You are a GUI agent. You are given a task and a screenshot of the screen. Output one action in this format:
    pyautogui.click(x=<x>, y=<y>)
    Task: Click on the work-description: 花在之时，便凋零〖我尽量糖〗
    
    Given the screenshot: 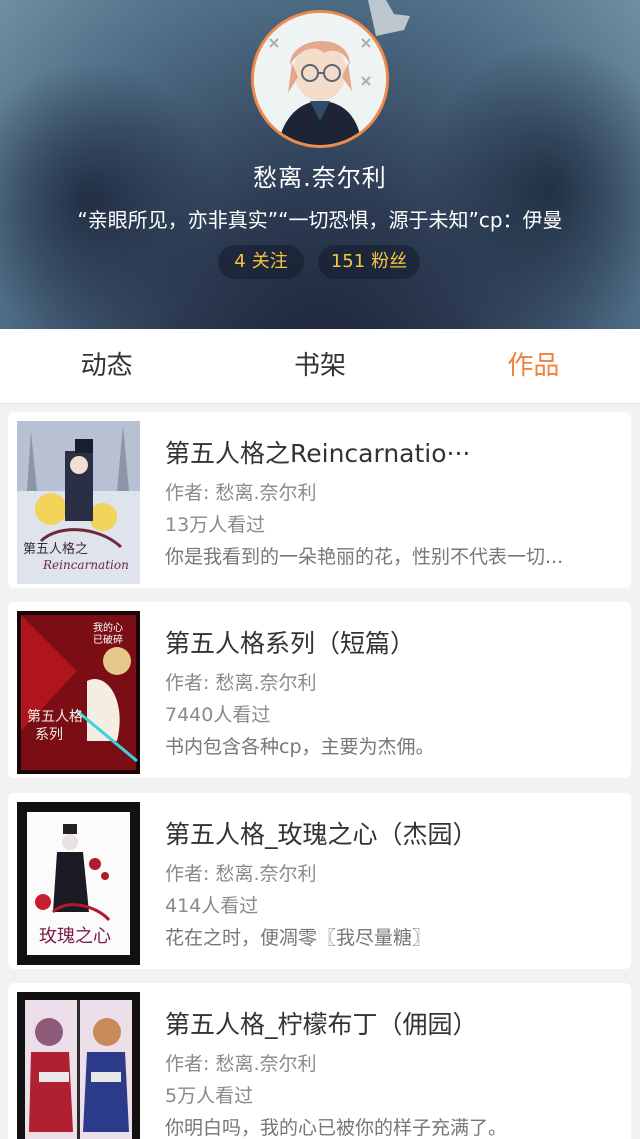 What is the action you would take?
    pyautogui.click(x=298, y=938)
    